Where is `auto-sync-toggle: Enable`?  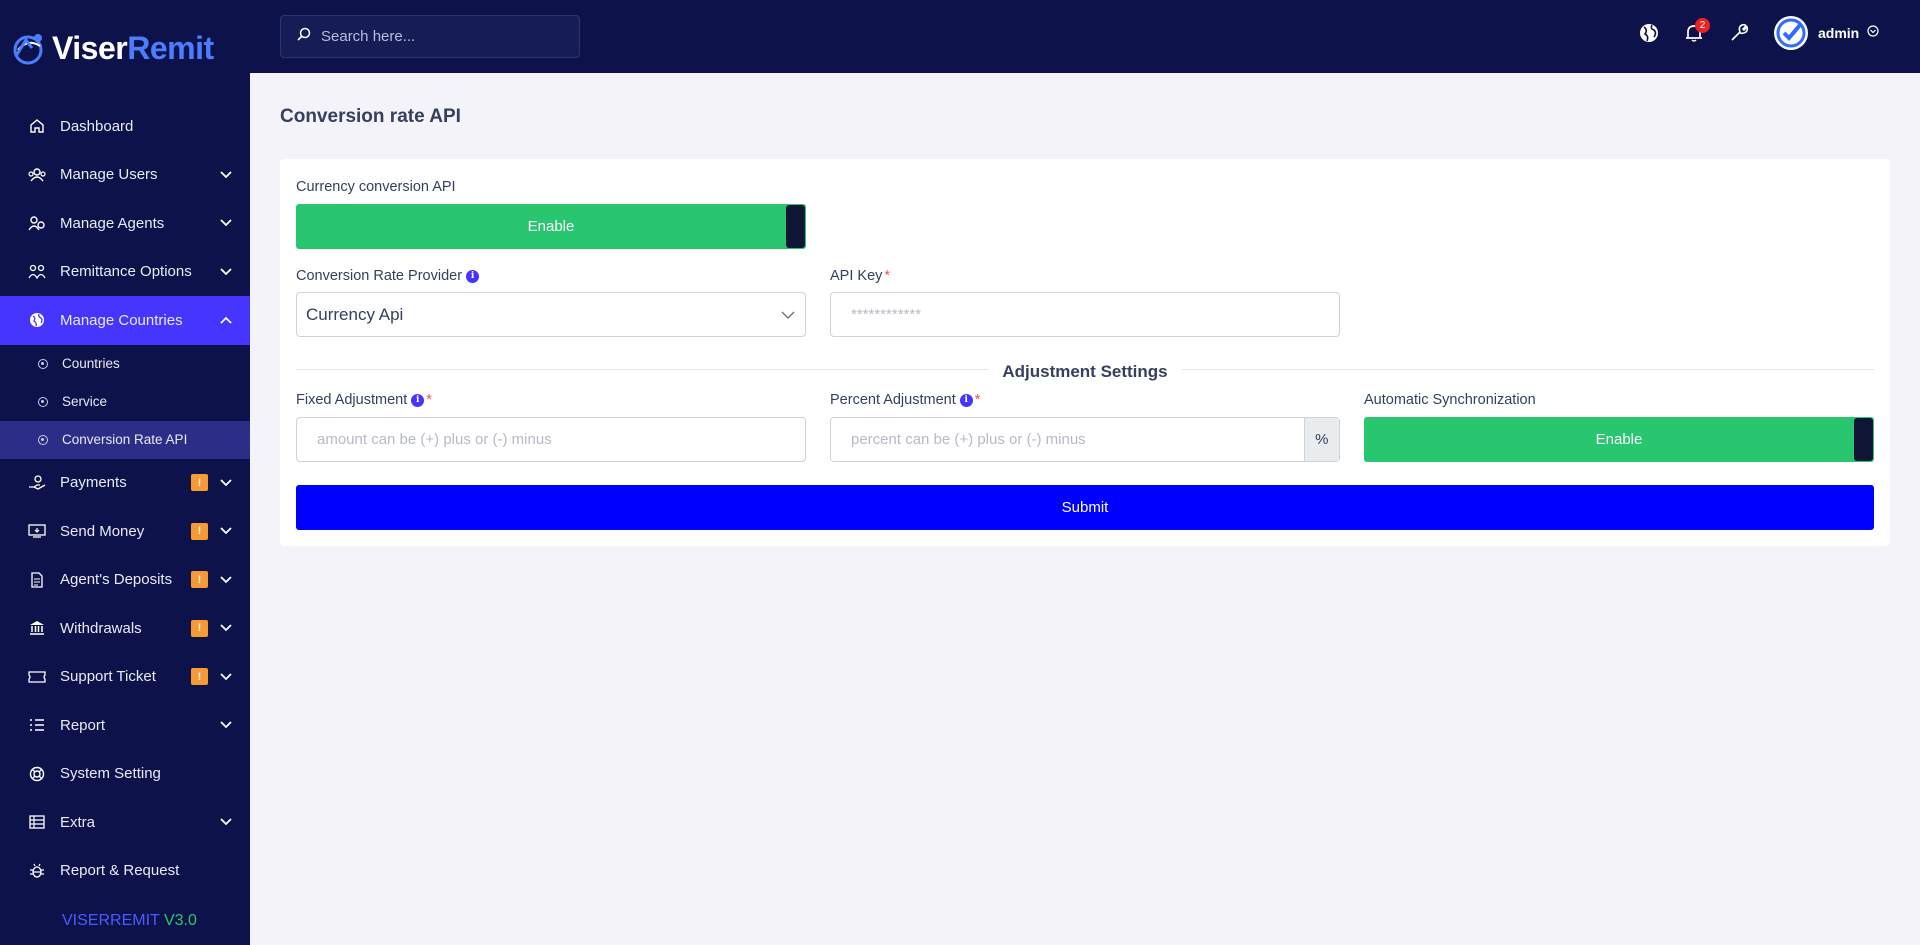
auto-sync-toggle: Enable is located at coordinates (1619, 439).